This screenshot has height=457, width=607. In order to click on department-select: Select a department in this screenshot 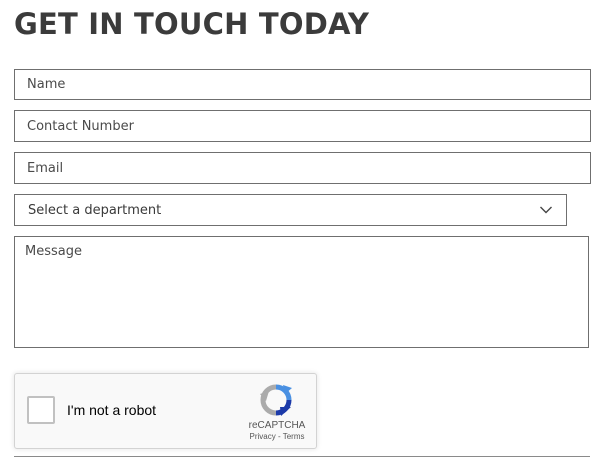, I will do `click(290, 210)`.